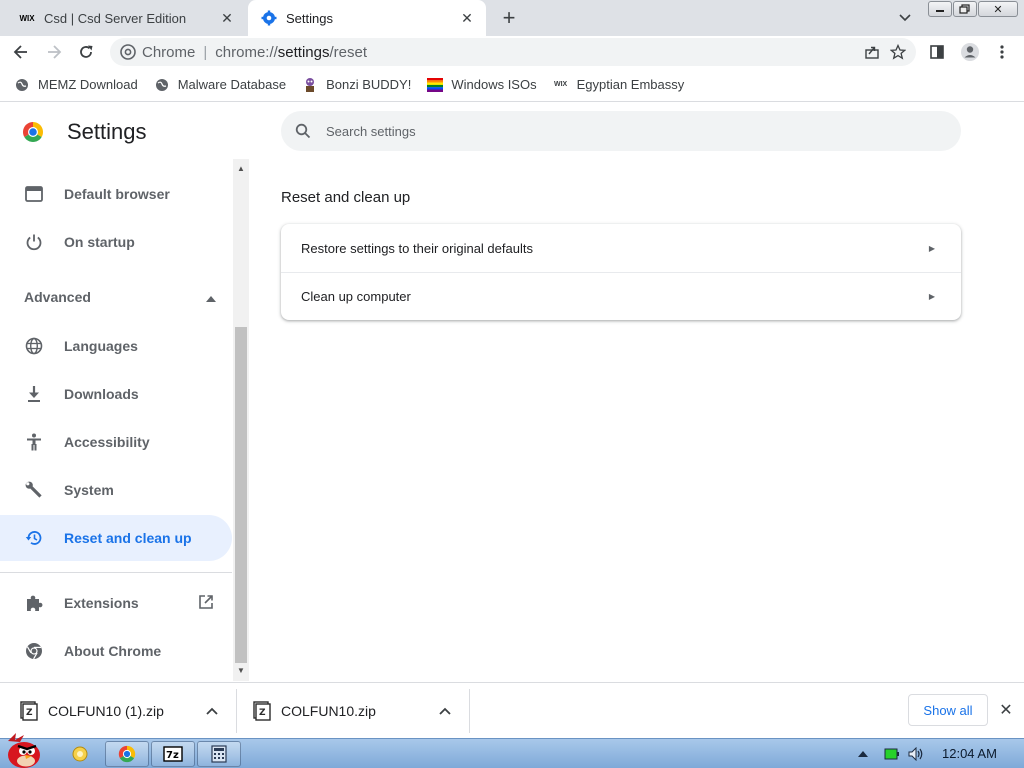  I want to click on download-item: Z COLFUN10.zip, so click(359, 711).